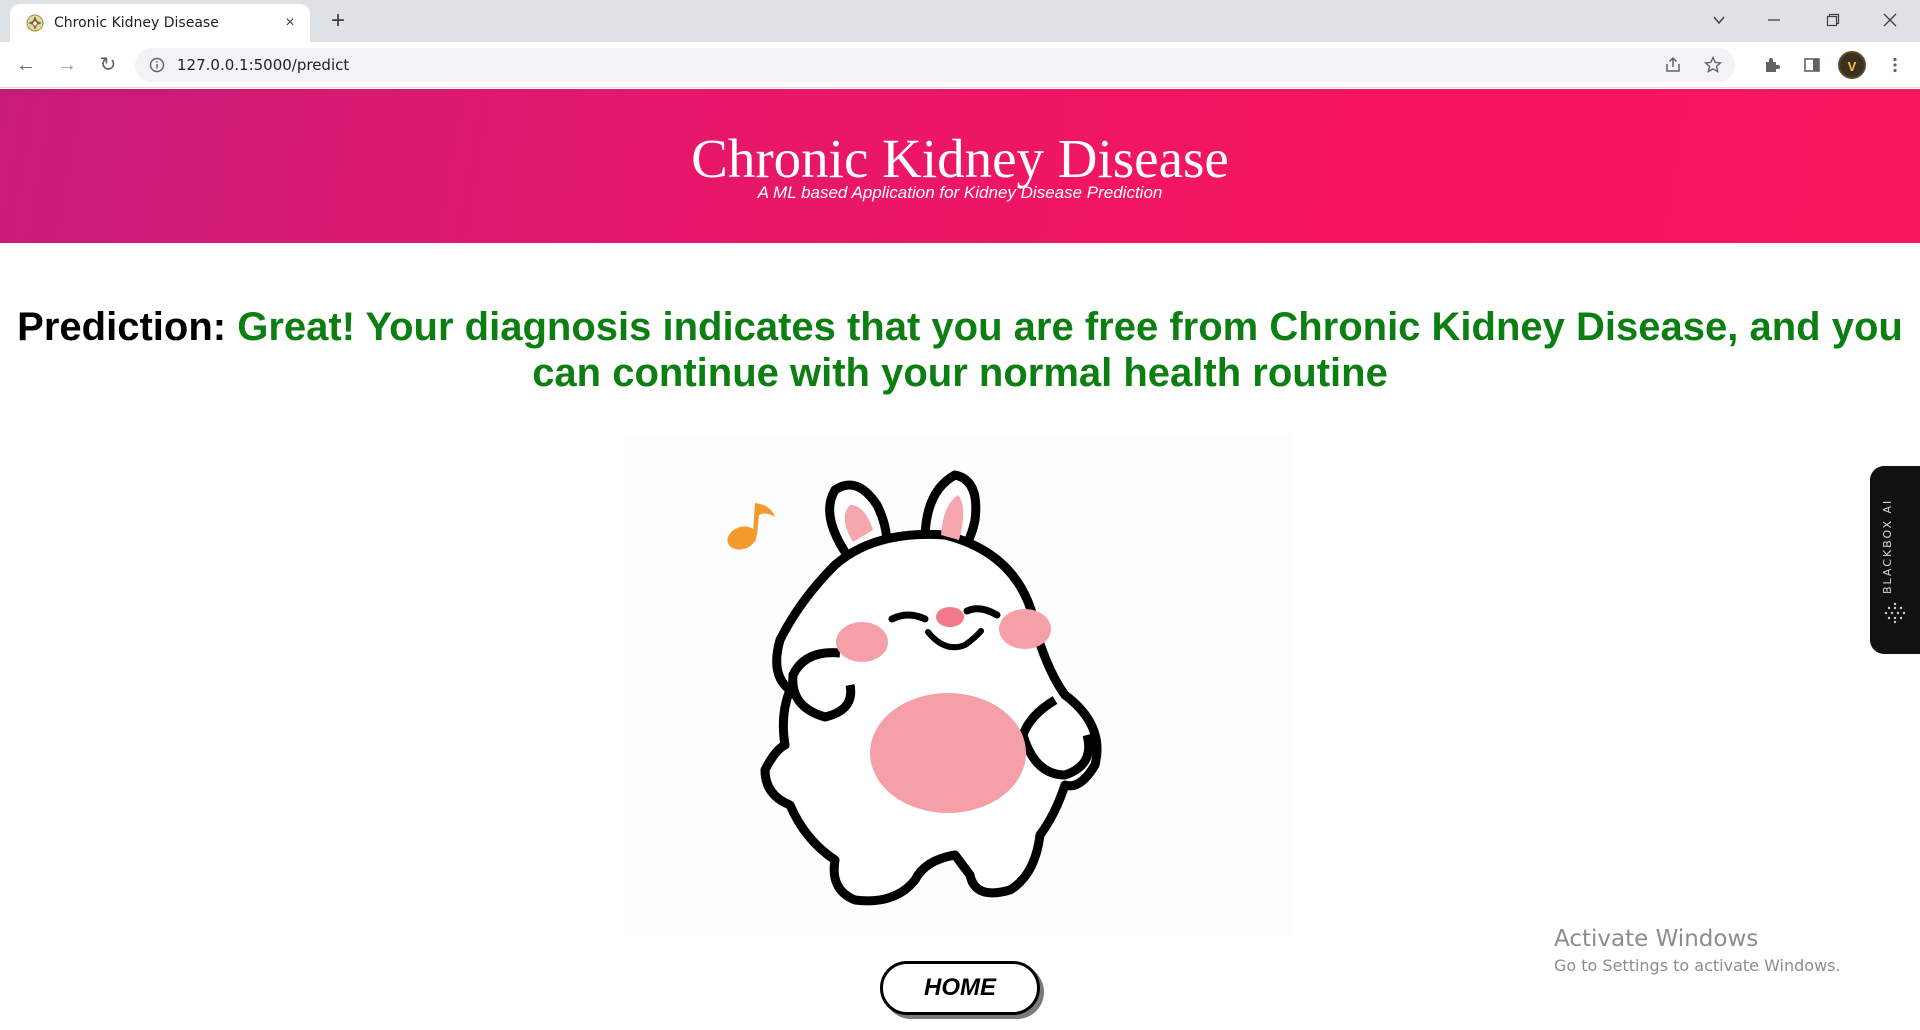 The width and height of the screenshot is (1920, 1030). Describe the element at coordinates (1895, 560) in the screenshot. I see `blackbox-ai-widget: BLACKBOX AI` at that location.